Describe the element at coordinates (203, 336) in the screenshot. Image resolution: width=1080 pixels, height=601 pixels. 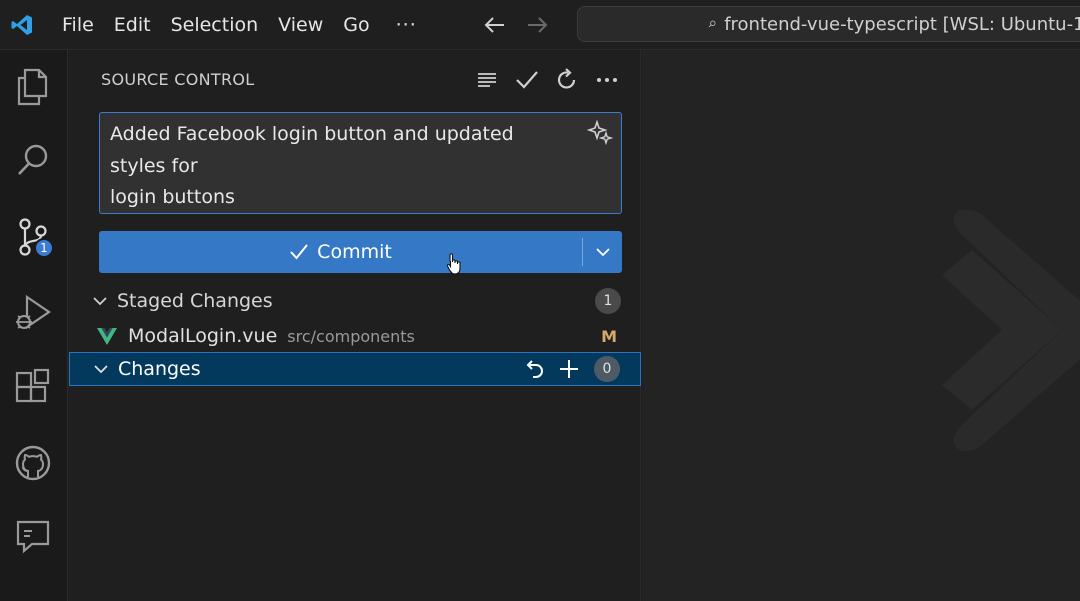
I see `file-name: ModalLogin.vue` at that location.